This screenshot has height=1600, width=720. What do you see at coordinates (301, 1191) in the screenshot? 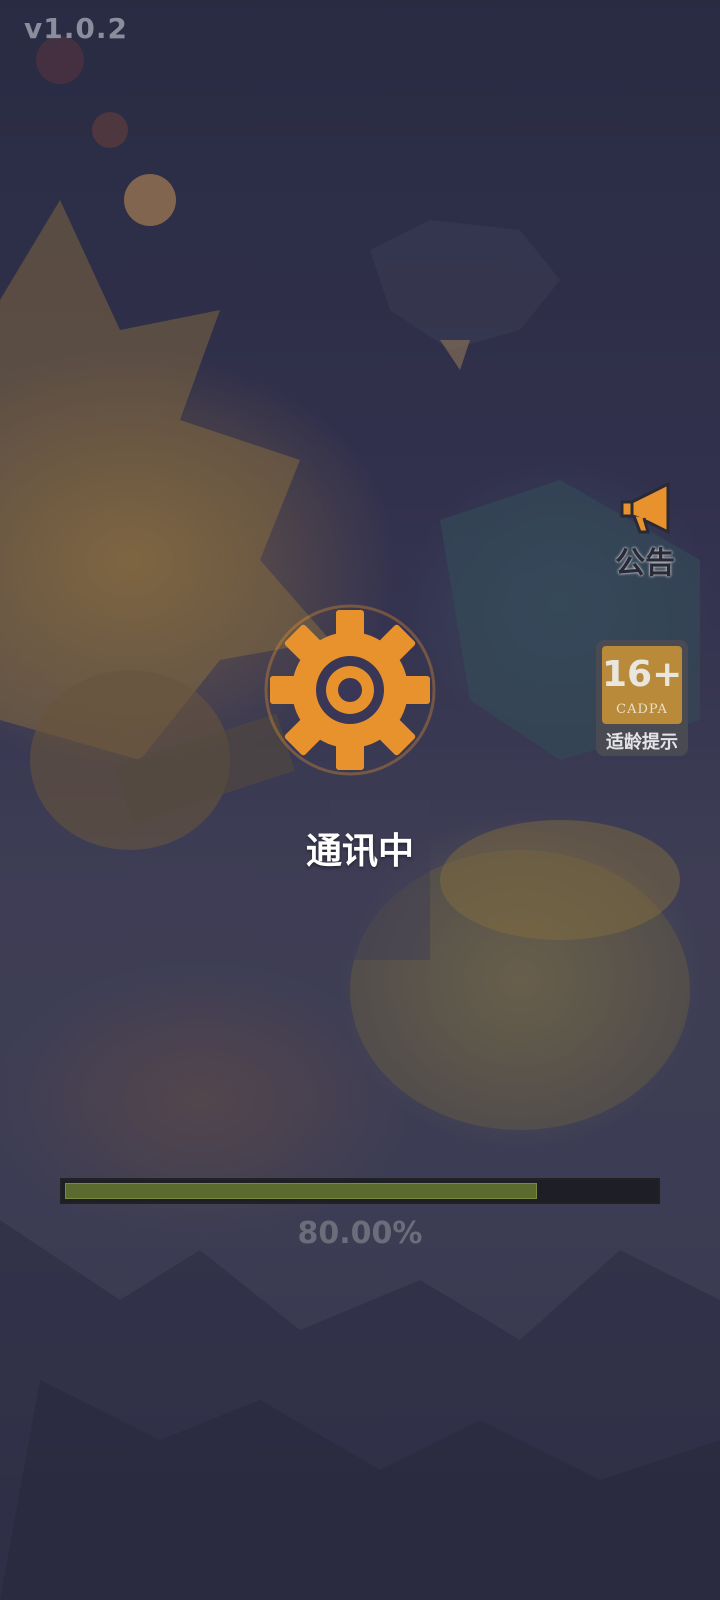
I see `progress-bar-fill` at bounding box center [301, 1191].